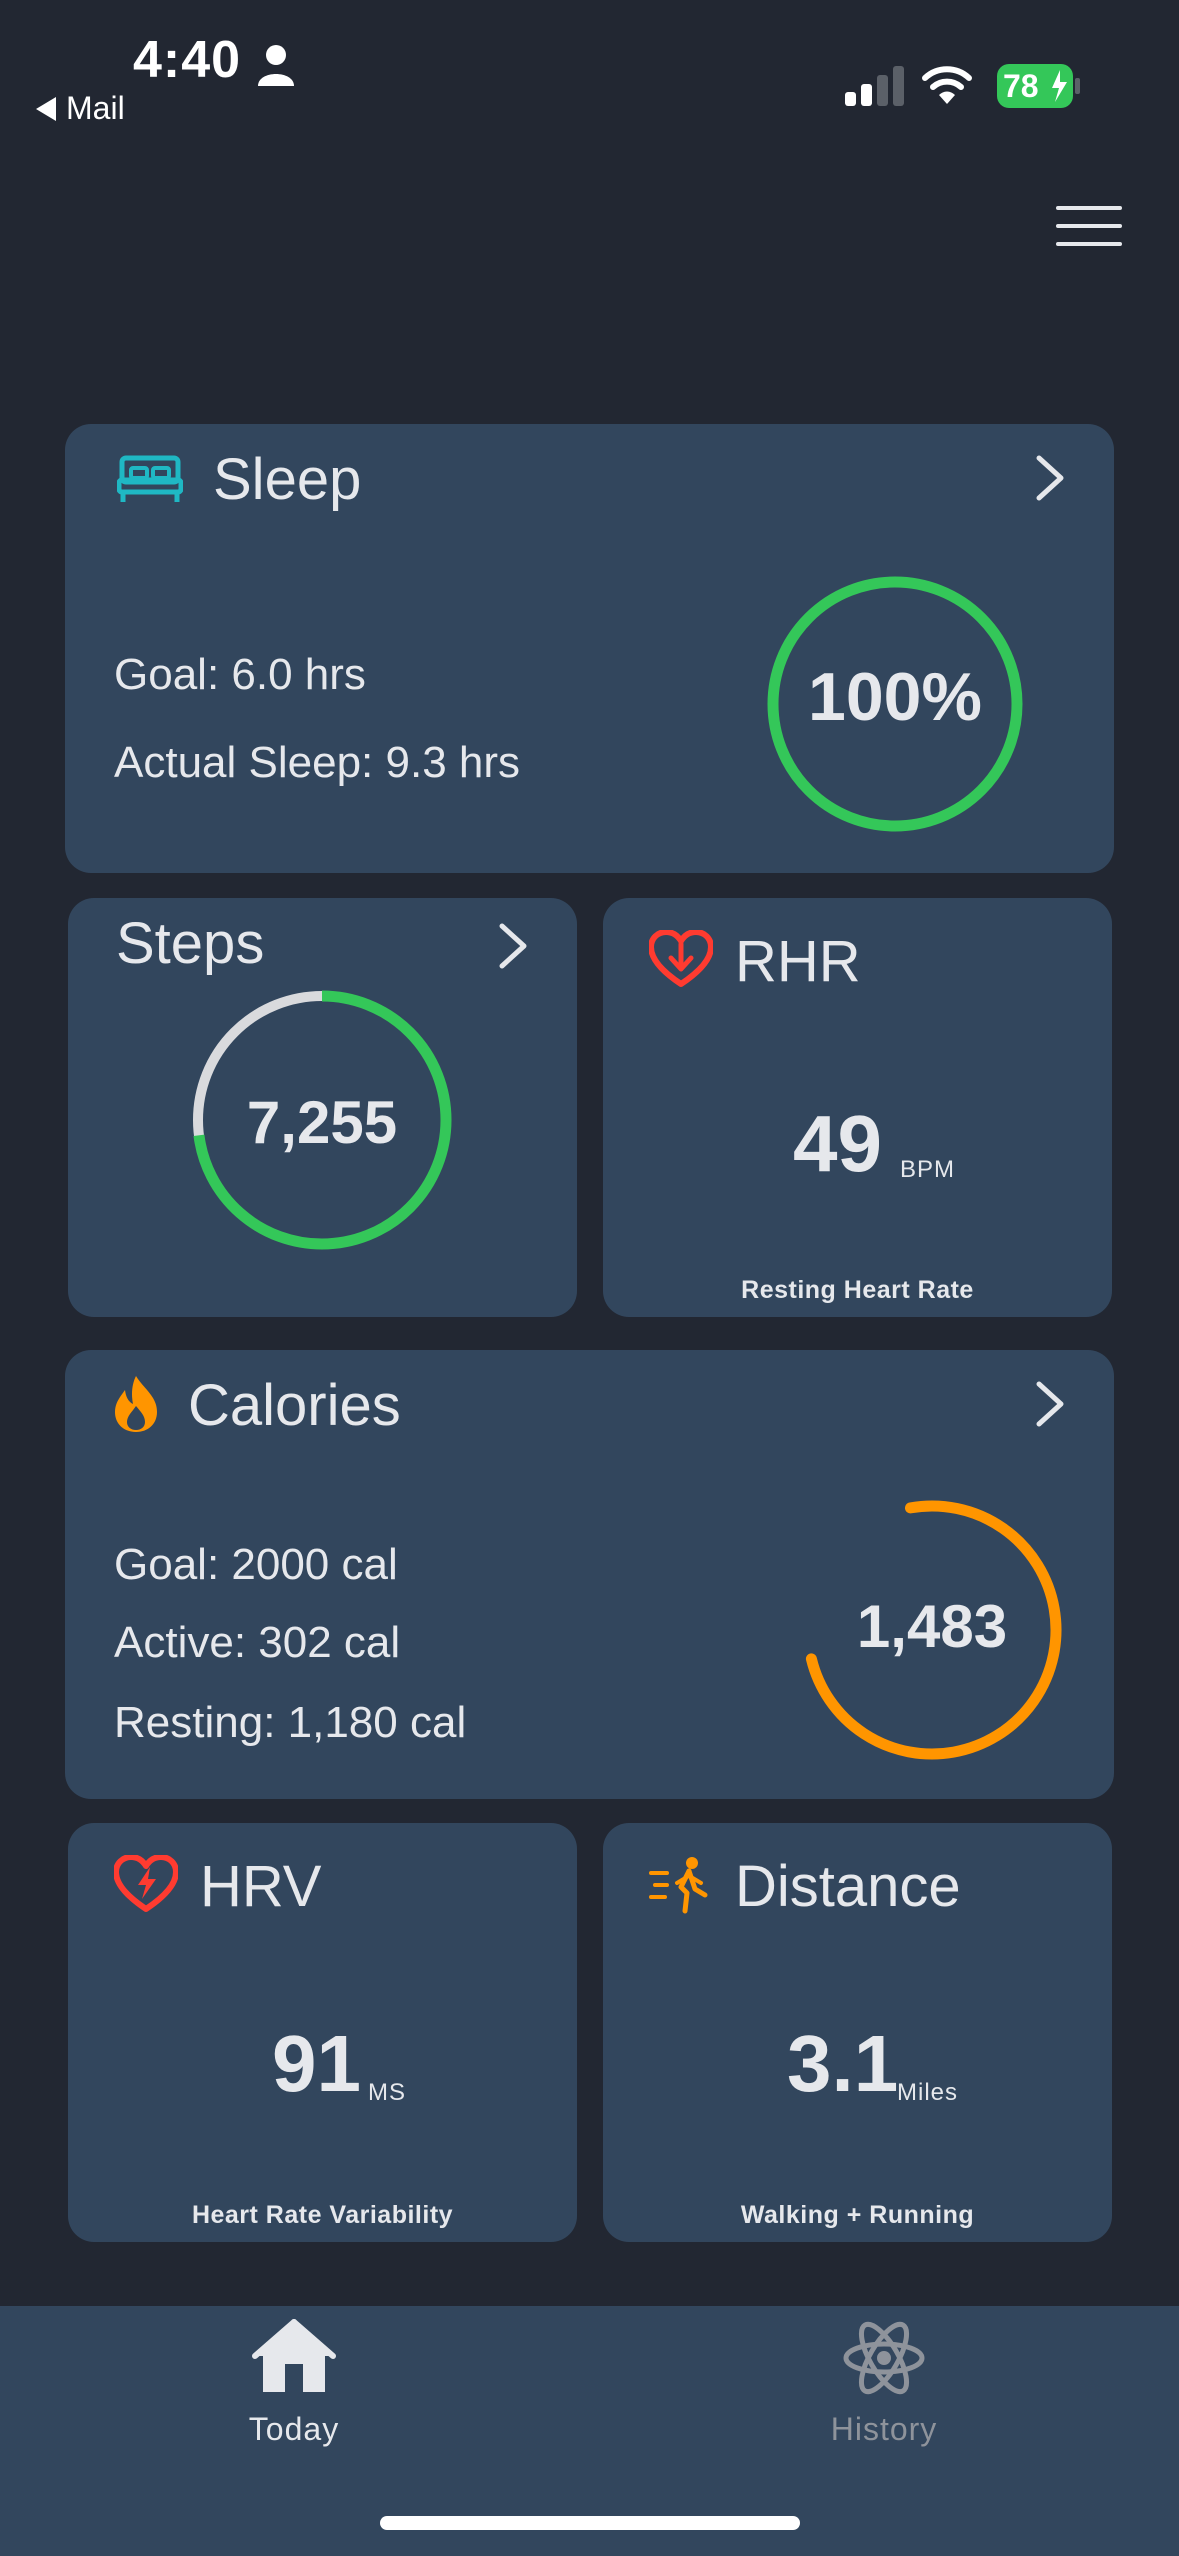 Image resolution: width=1179 pixels, height=2556 pixels. Describe the element at coordinates (1021, 86) in the screenshot. I see `battery-percent: 78` at that location.